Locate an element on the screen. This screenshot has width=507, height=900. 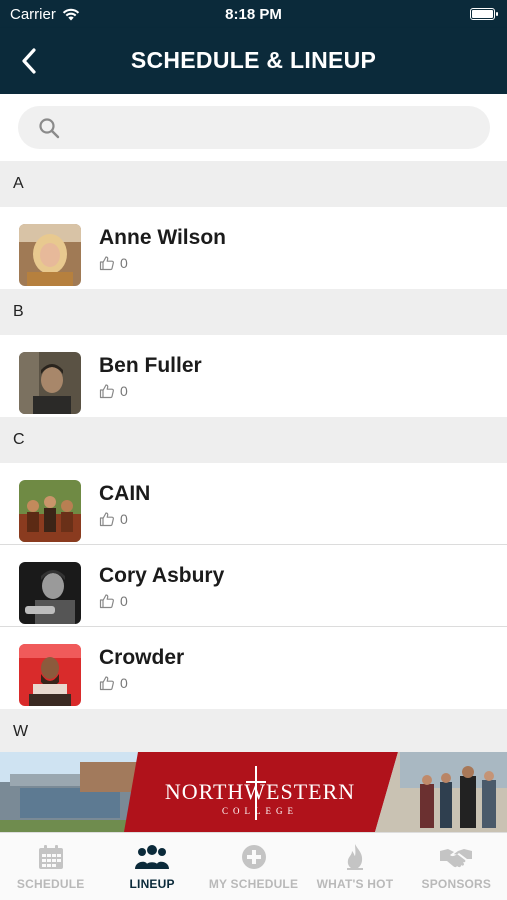
group-icon is located at coordinates (152, 857).